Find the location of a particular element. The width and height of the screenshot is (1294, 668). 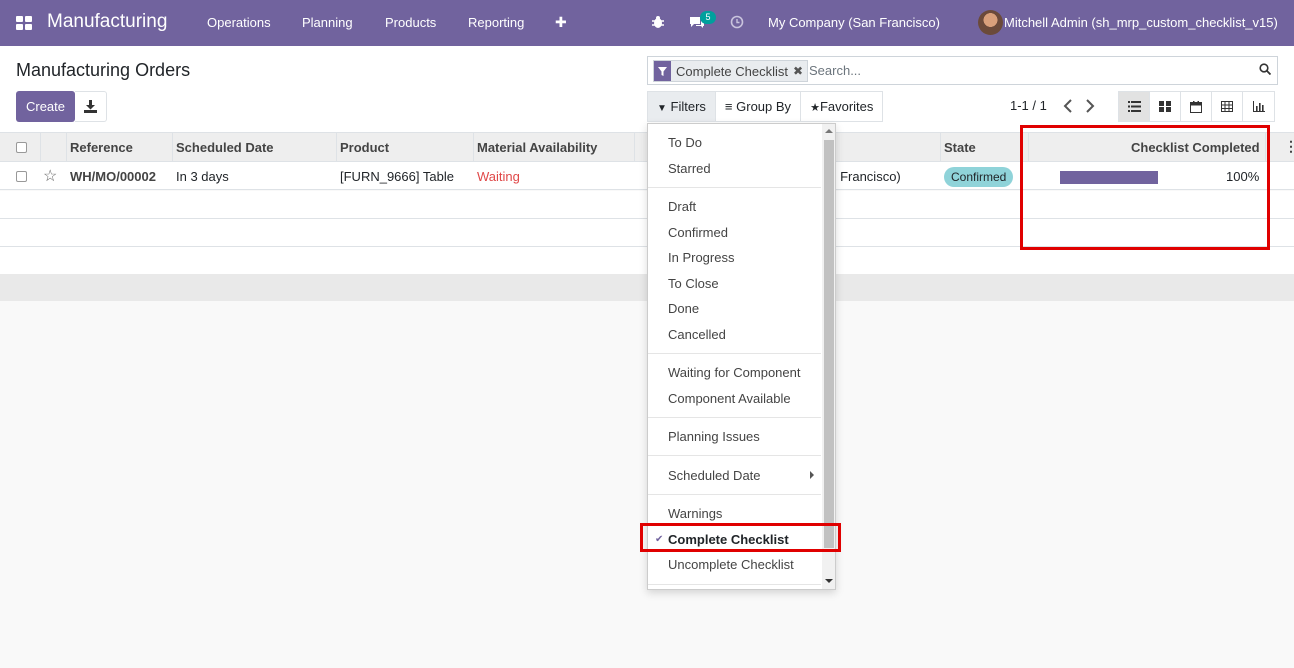

filter-planning-issues: Planning Issues is located at coordinates (714, 436).